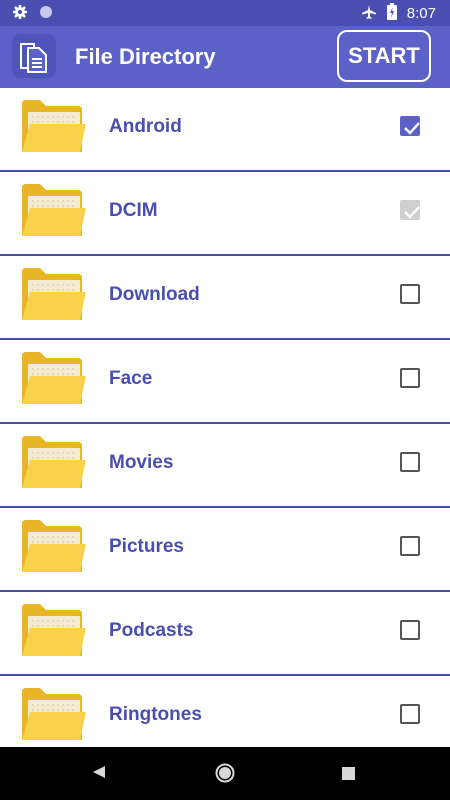 The image size is (450, 800). Describe the element at coordinates (225, 382) in the screenshot. I see `folder-row-face: Face` at that location.